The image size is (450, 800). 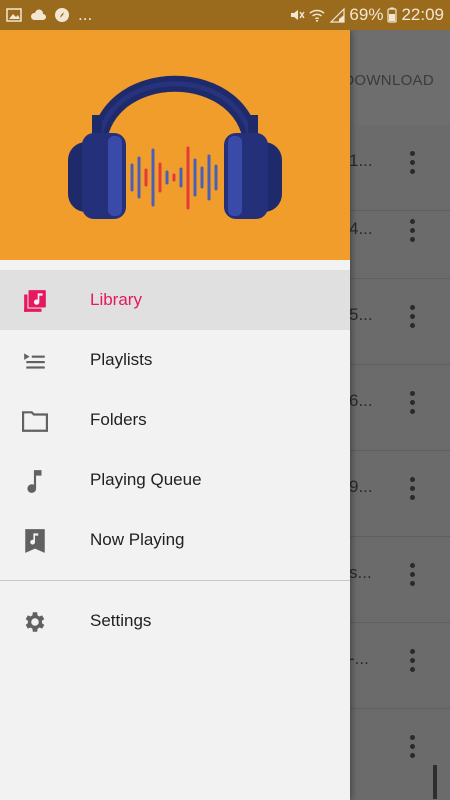 What do you see at coordinates (422, 14) in the screenshot?
I see `clock: 22:09` at bounding box center [422, 14].